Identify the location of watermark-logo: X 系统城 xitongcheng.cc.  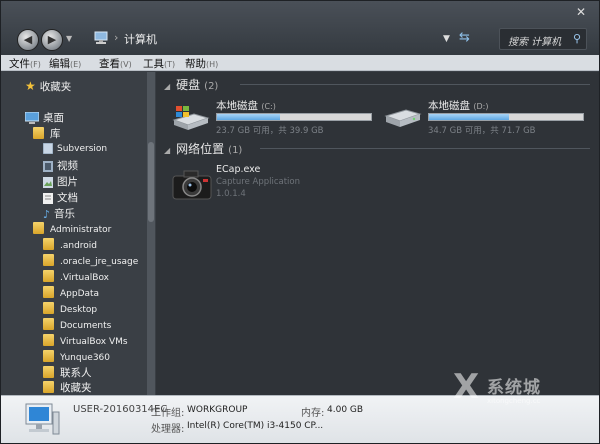
(521, 392).